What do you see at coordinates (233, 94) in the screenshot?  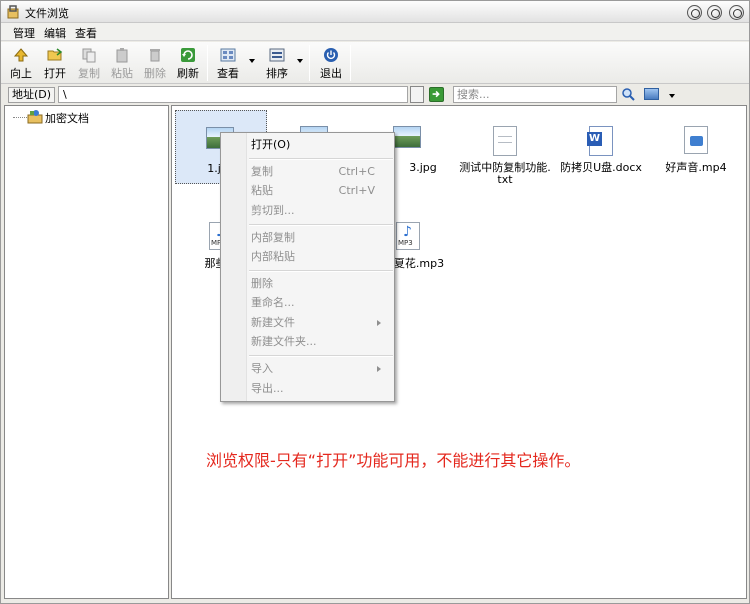 I see `address-input: \` at bounding box center [233, 94].